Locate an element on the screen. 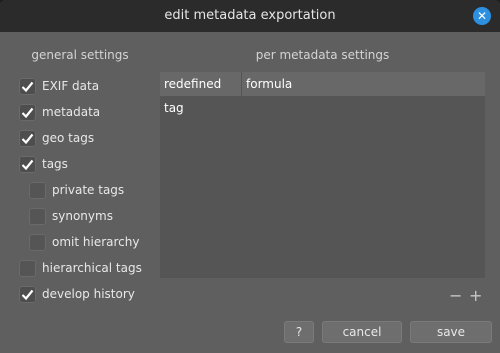  column-header-formula: formula is located at coordinates (363, 84).